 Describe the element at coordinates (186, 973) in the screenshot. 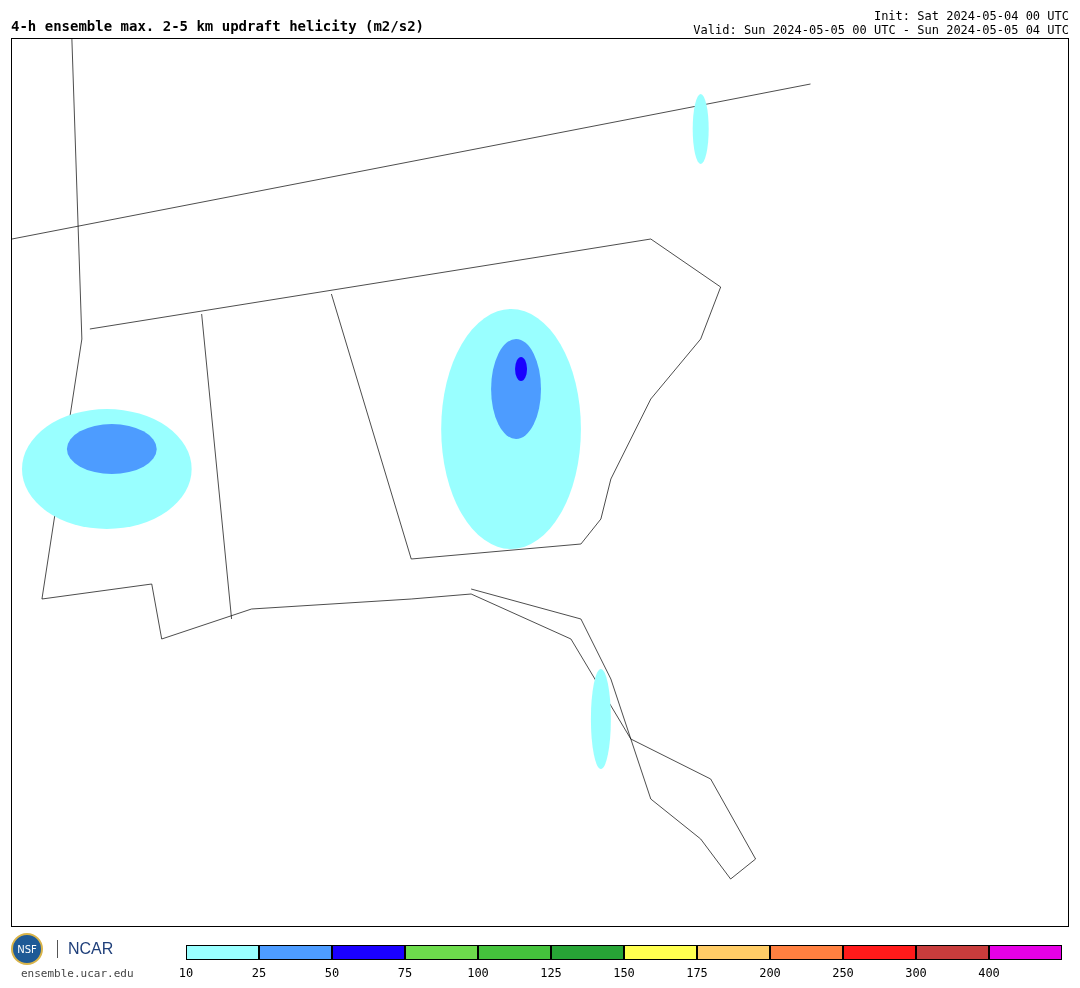

I see `legend-label: 10` at that location.